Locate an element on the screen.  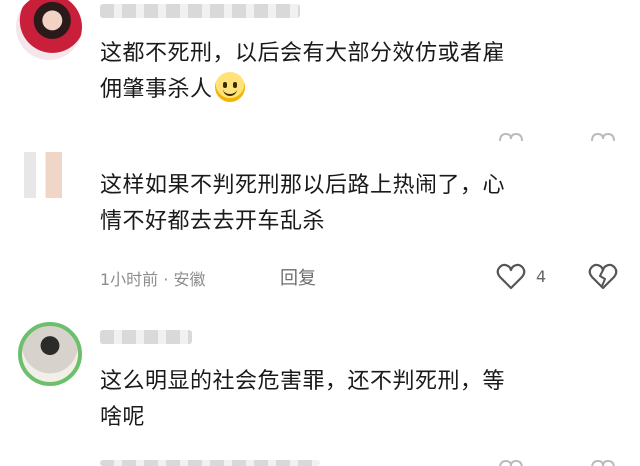
like-button: 4 is located at coordinates (521, 276).